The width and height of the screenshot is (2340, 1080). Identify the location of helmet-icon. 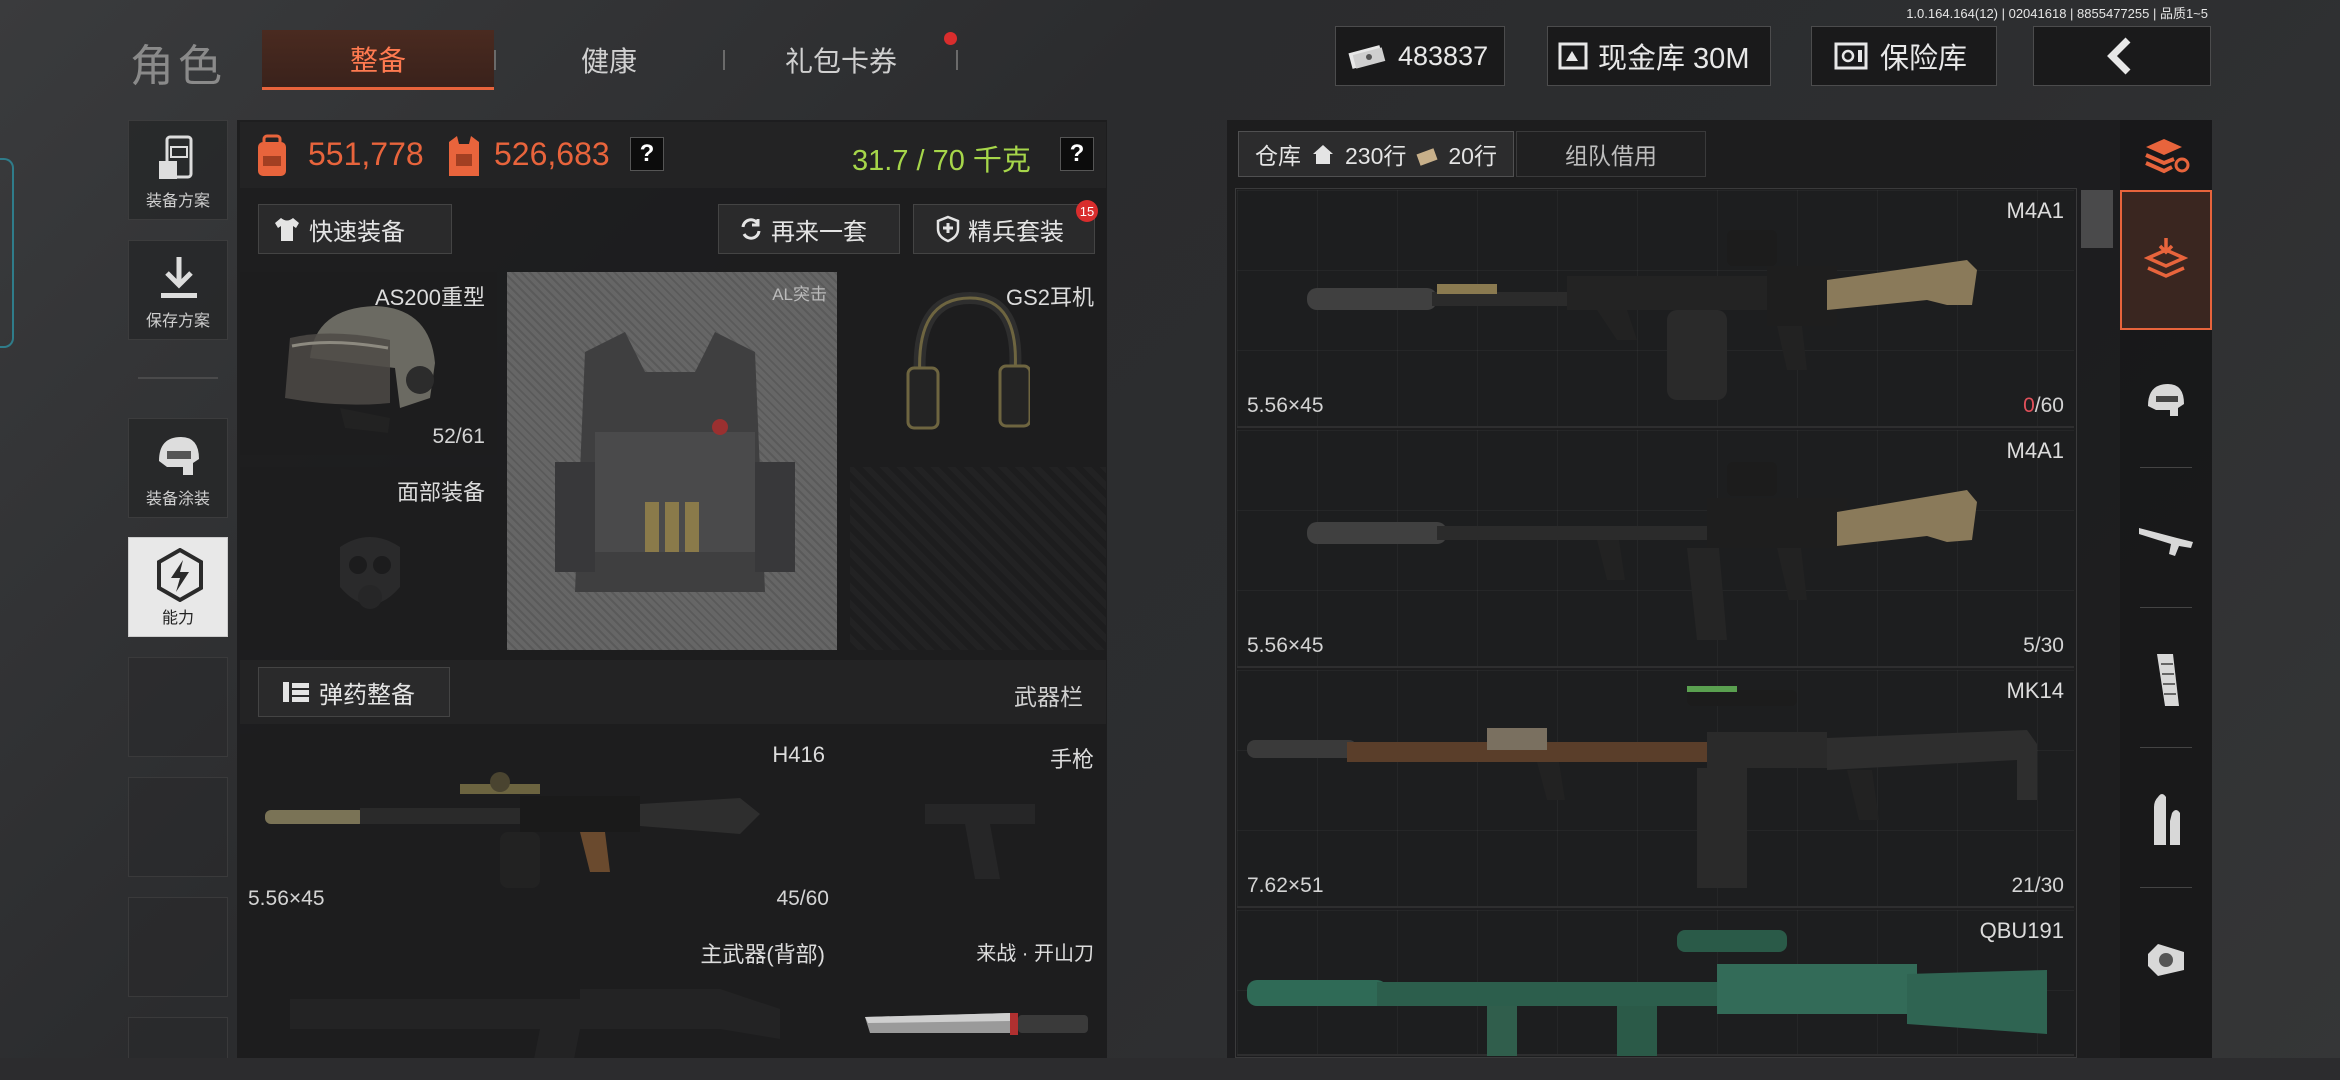
(2166, 400).